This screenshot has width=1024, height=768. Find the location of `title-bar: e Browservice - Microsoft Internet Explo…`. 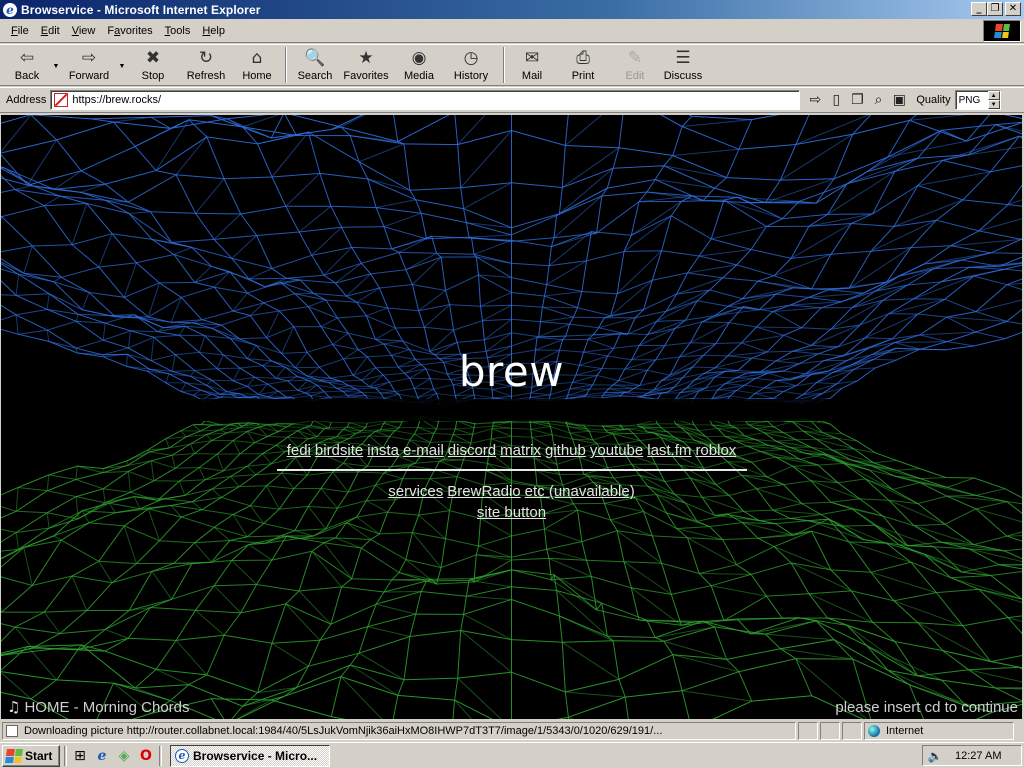

title-bar: e Browservice - Microsoft Internet Explo… is located at coordinates (512, 9).